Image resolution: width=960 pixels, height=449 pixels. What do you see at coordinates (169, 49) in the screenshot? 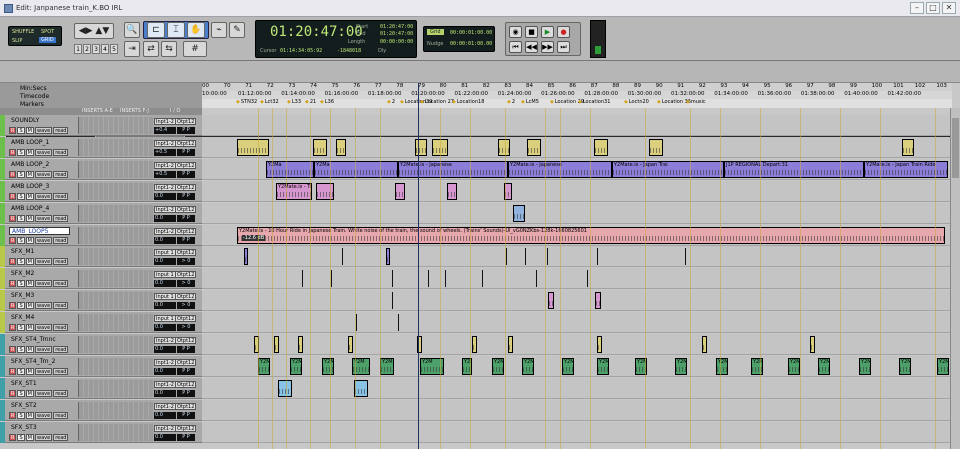
I see `link-track-icon: ⇆` at bounding box center [169, 49].